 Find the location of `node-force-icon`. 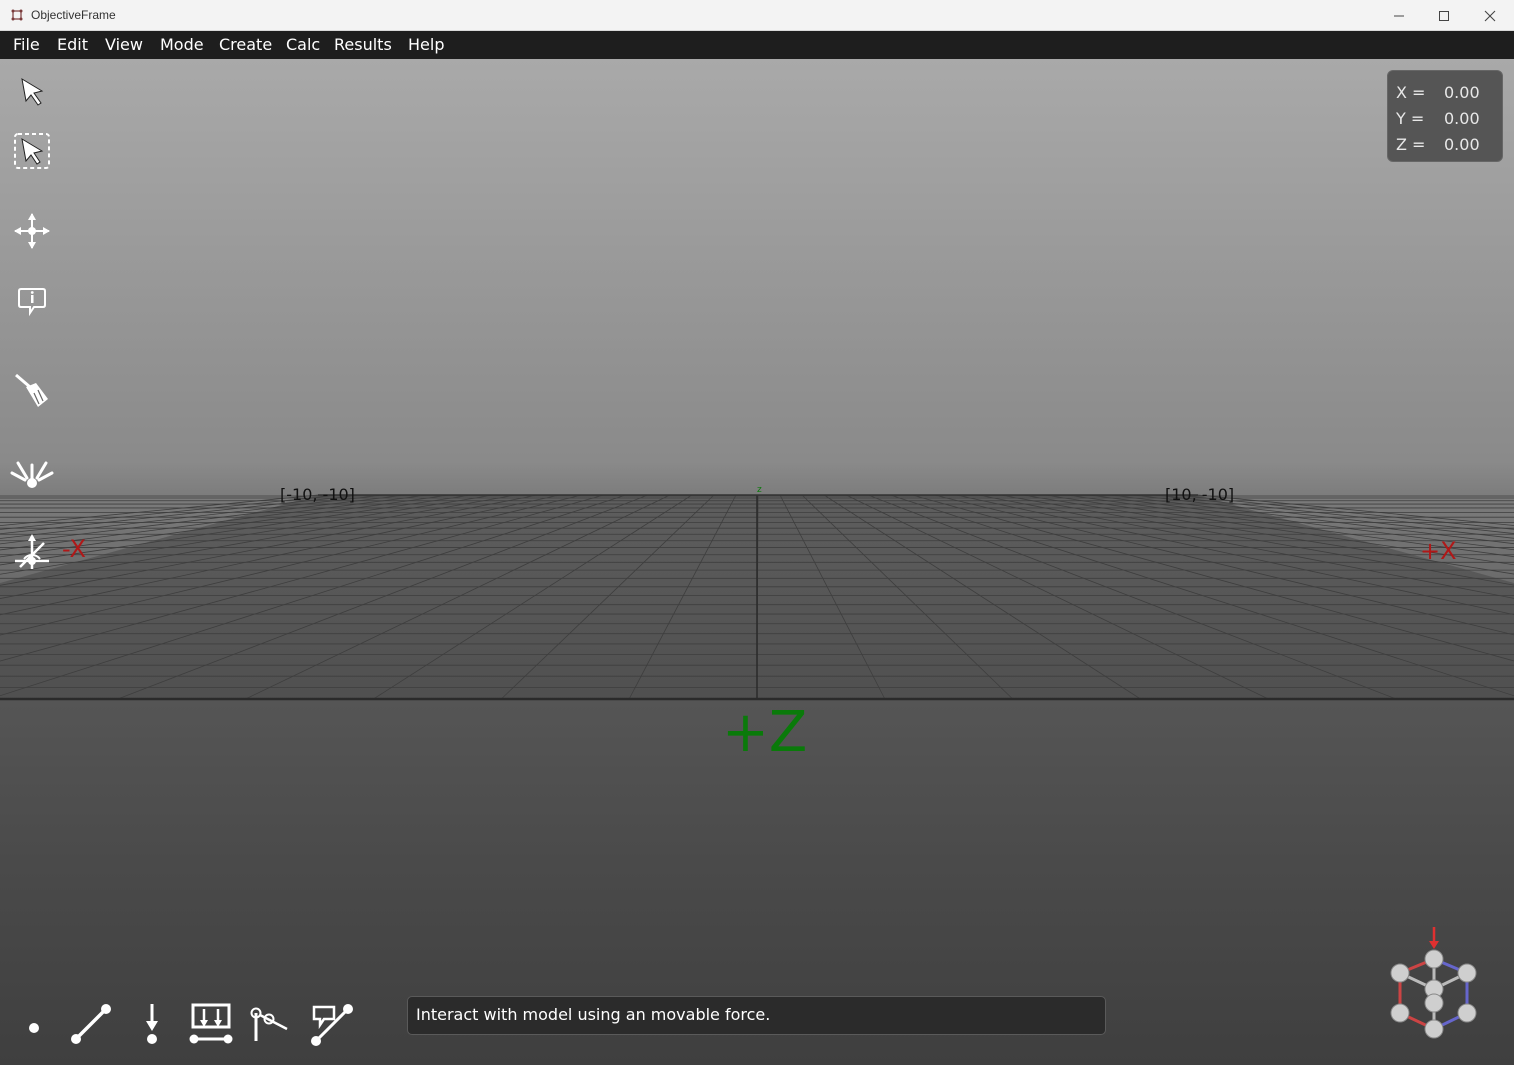

node-force-icon is located at coordinates (152, 1024).